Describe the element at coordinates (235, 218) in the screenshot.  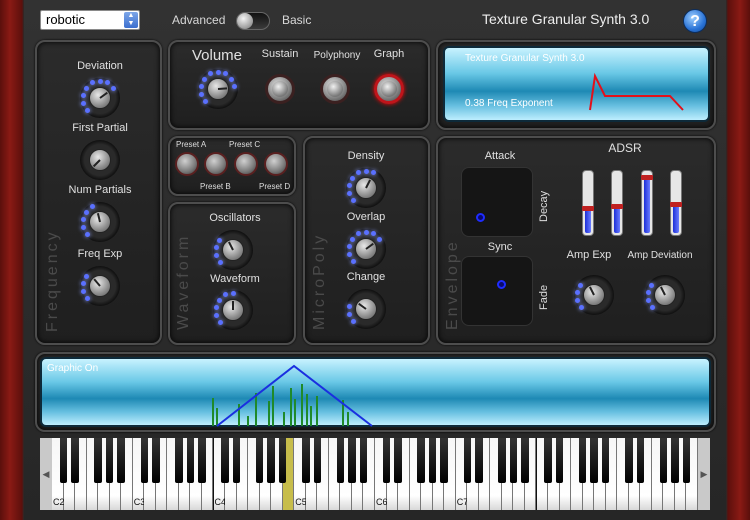
I see `oscillators-label: Oscillators` at that location.